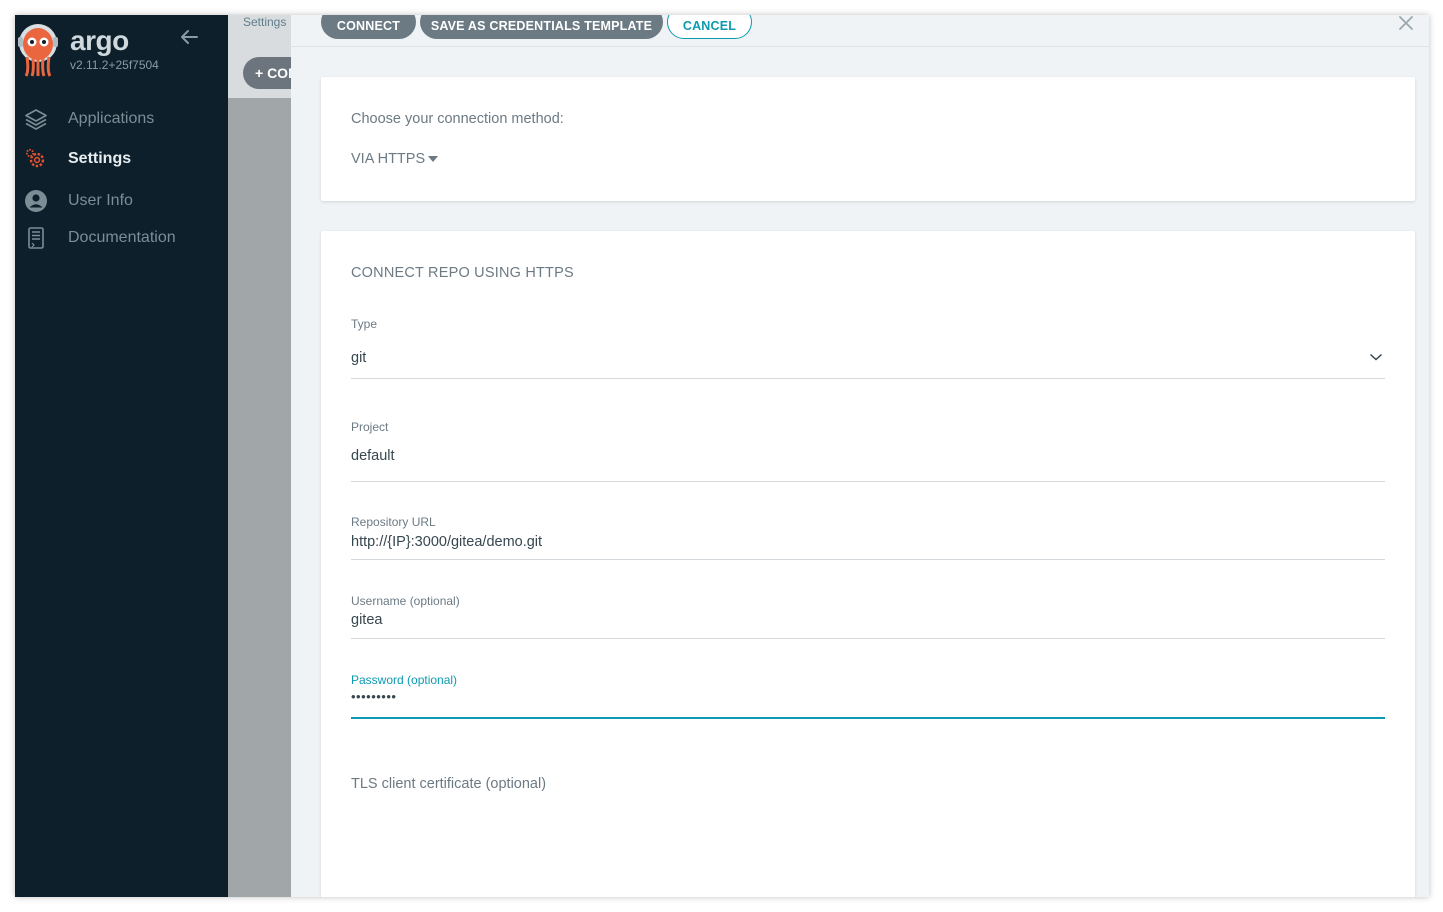  Describe the element at coordinates (189, 37) in the screenshot. I see `arrow-left-icon` at that location.